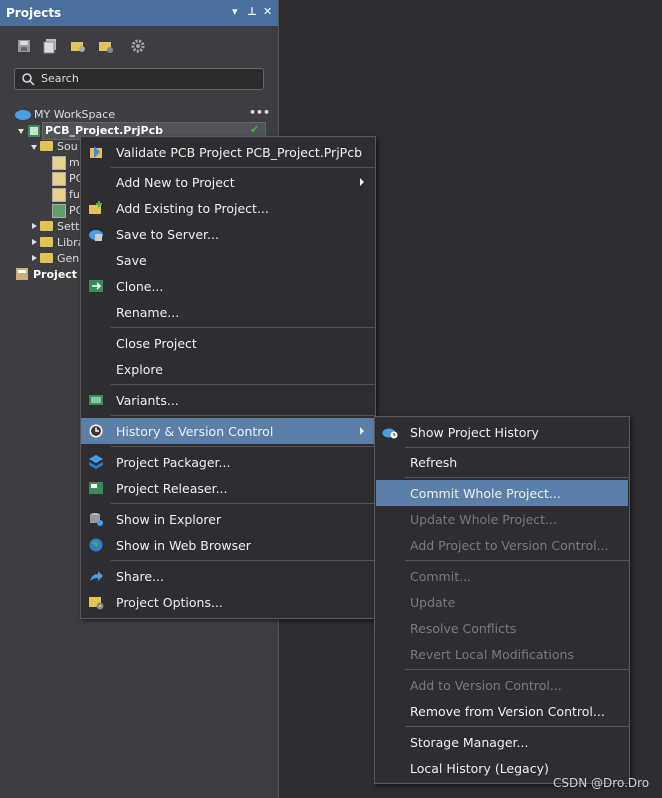 This screenshot has width=662, height=798. What do you see at coordinates (228, 182) in the screenshot?
I see `menu-add-new: Add New to Project` at bounding box center [228, 182].